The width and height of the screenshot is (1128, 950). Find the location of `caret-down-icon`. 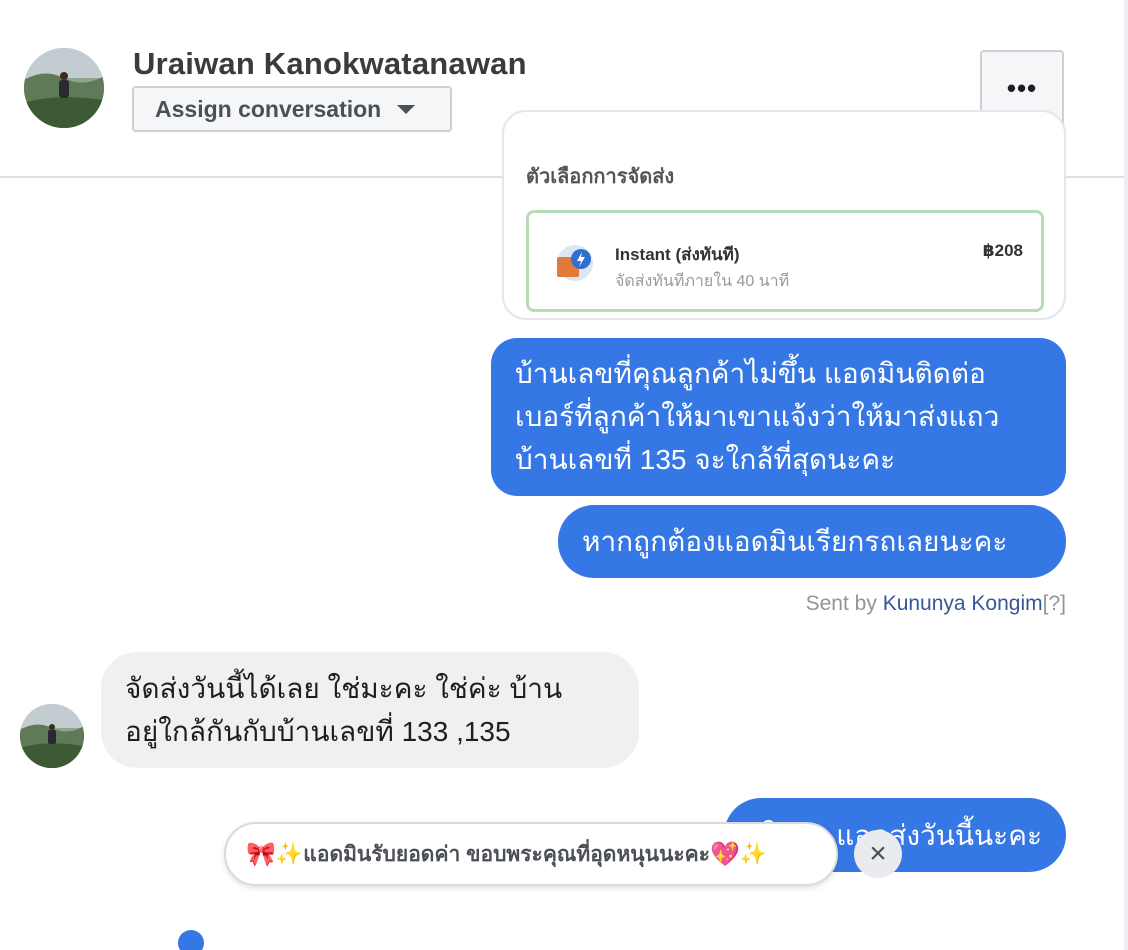

caret-down-icon is located at coordinates (406, 109).